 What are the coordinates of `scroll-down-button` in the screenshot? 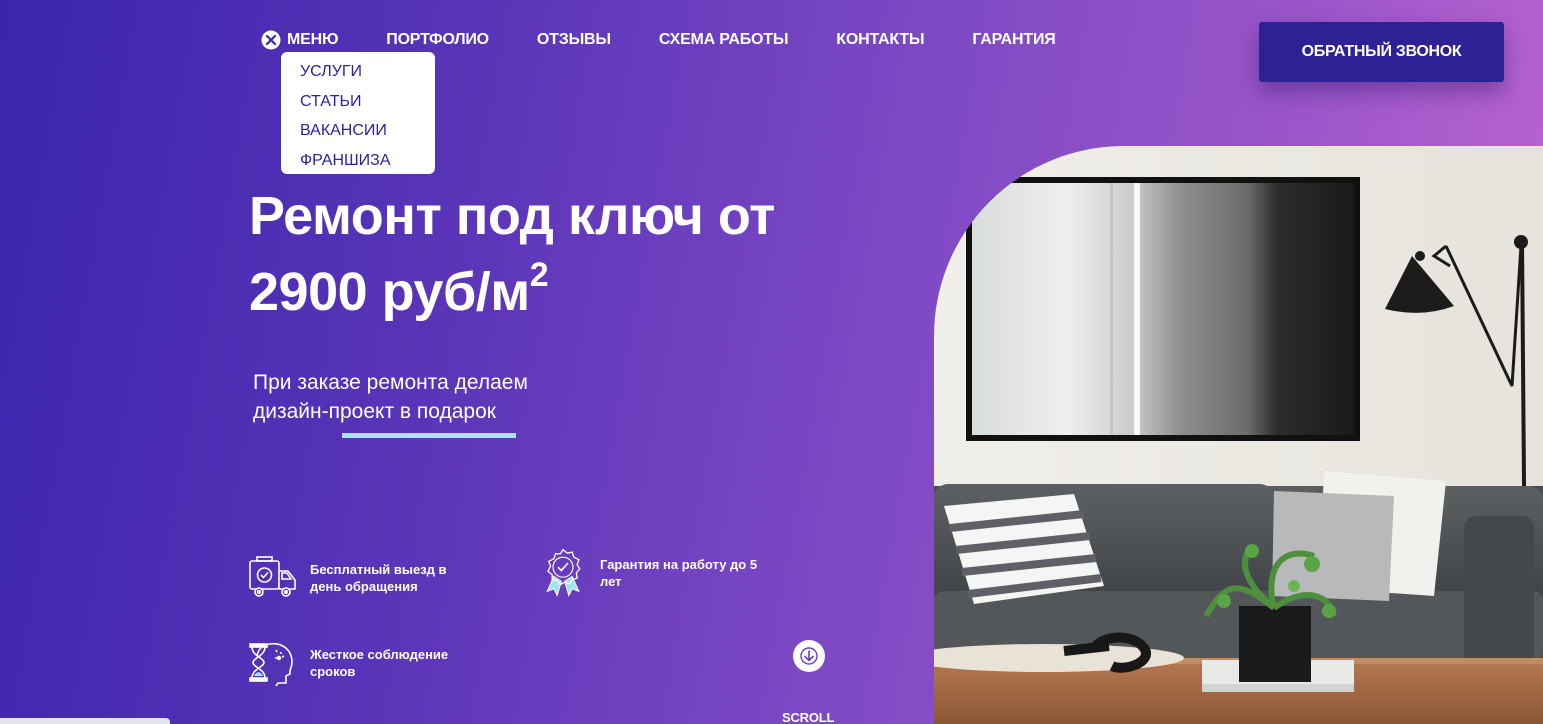 It's located at (809, 656).